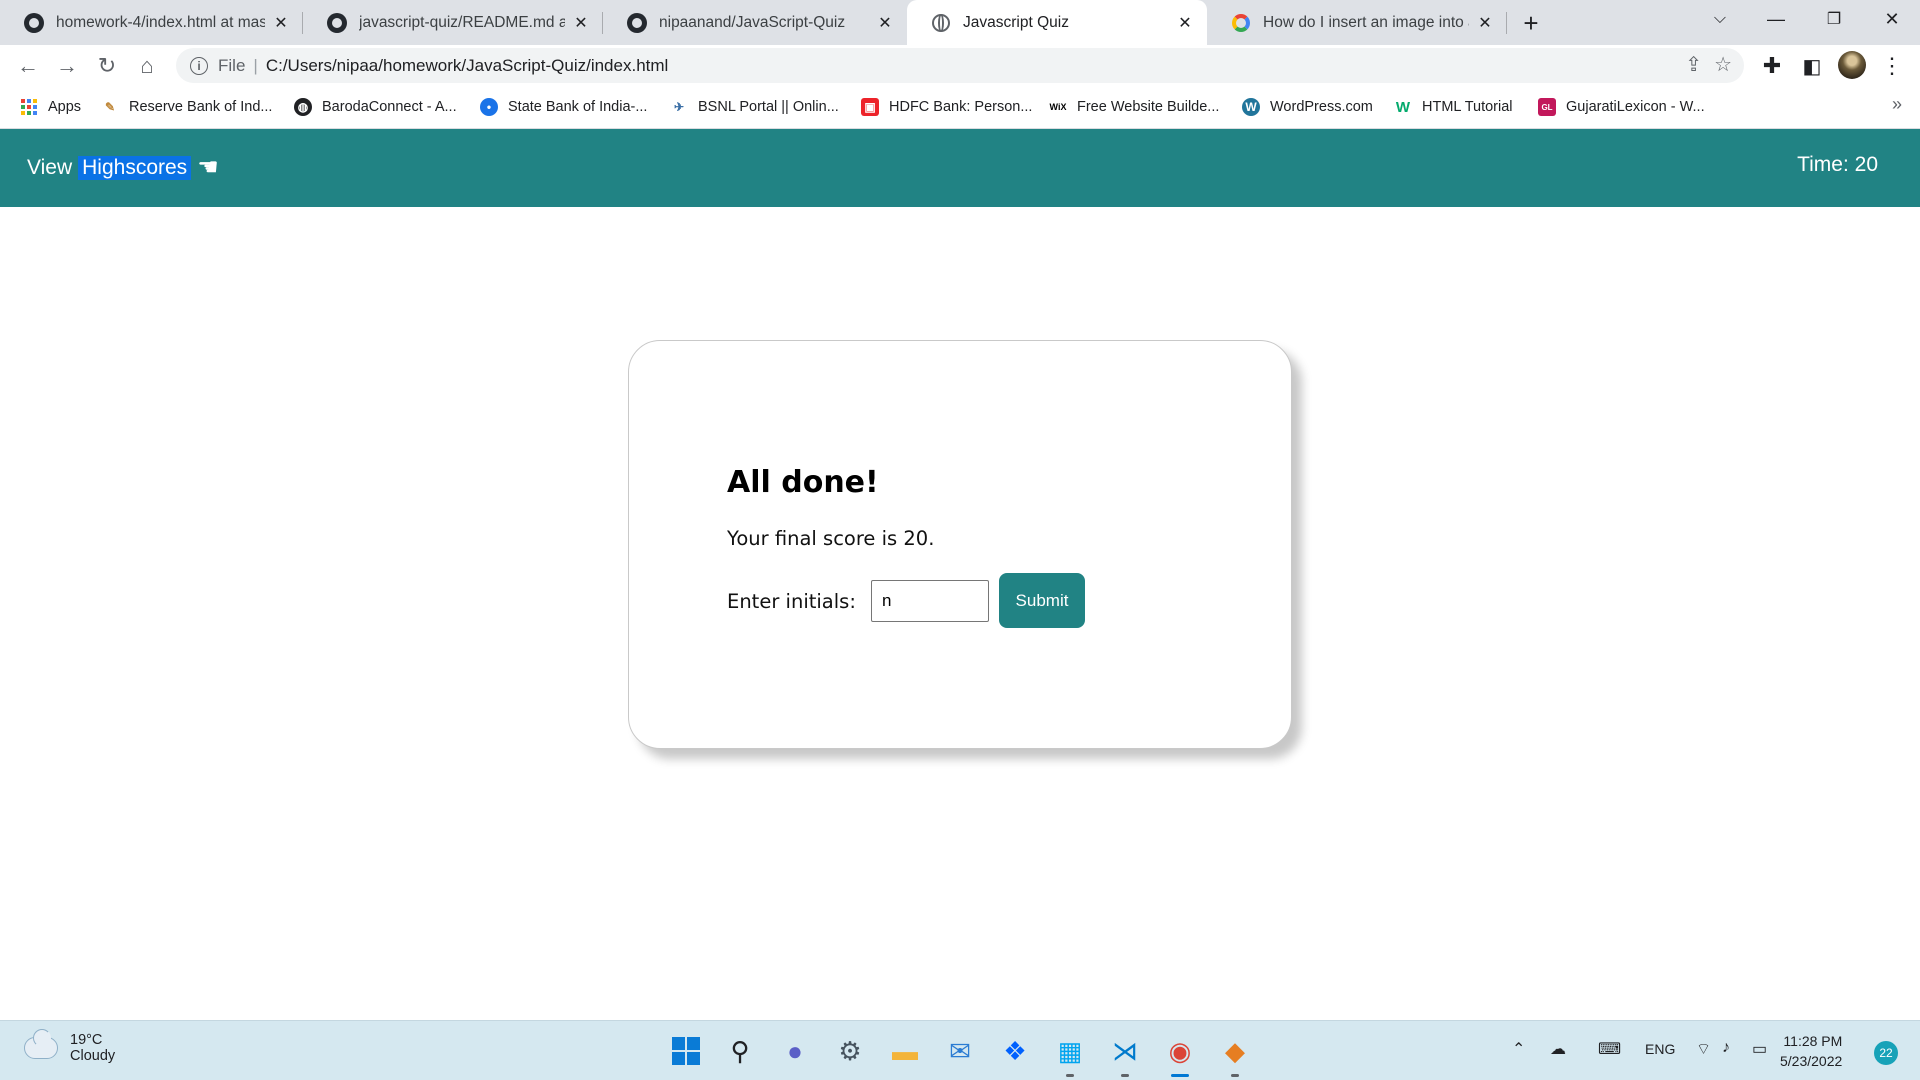 This screenshot has width=1920, height=1080. I want to click on weather-widget: 19°C Cloudy, so click(69, 1046).